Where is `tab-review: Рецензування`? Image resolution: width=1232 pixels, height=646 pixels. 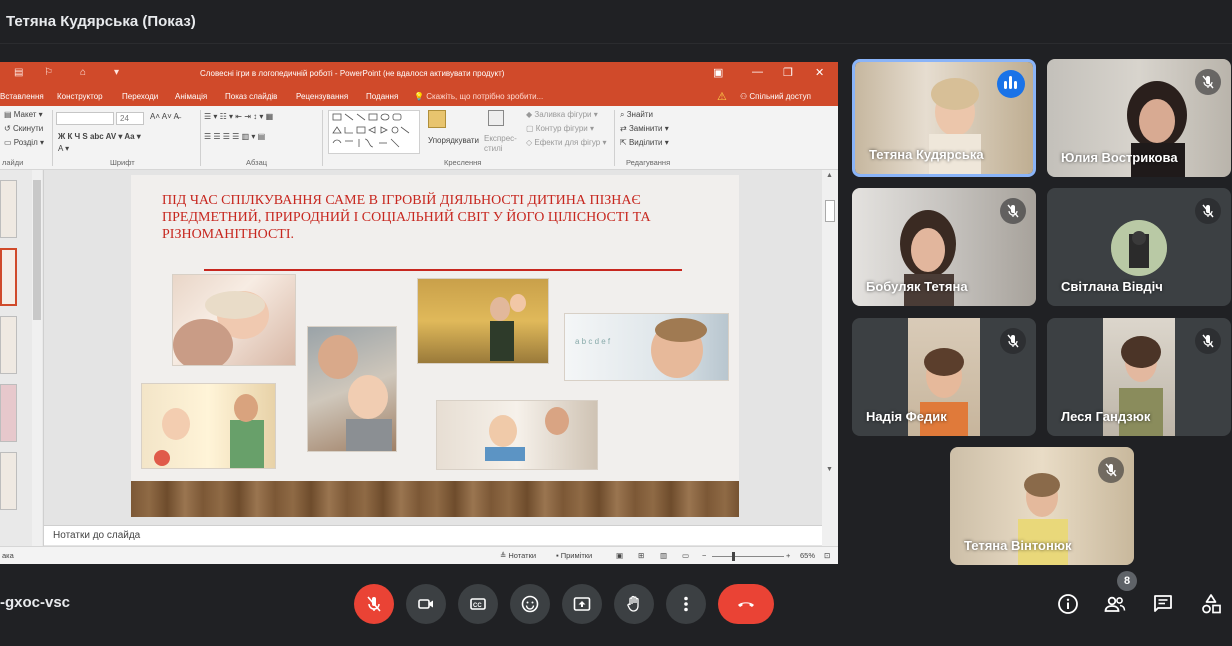 tab-review: Рецензування is located at coordinates (322, 96).